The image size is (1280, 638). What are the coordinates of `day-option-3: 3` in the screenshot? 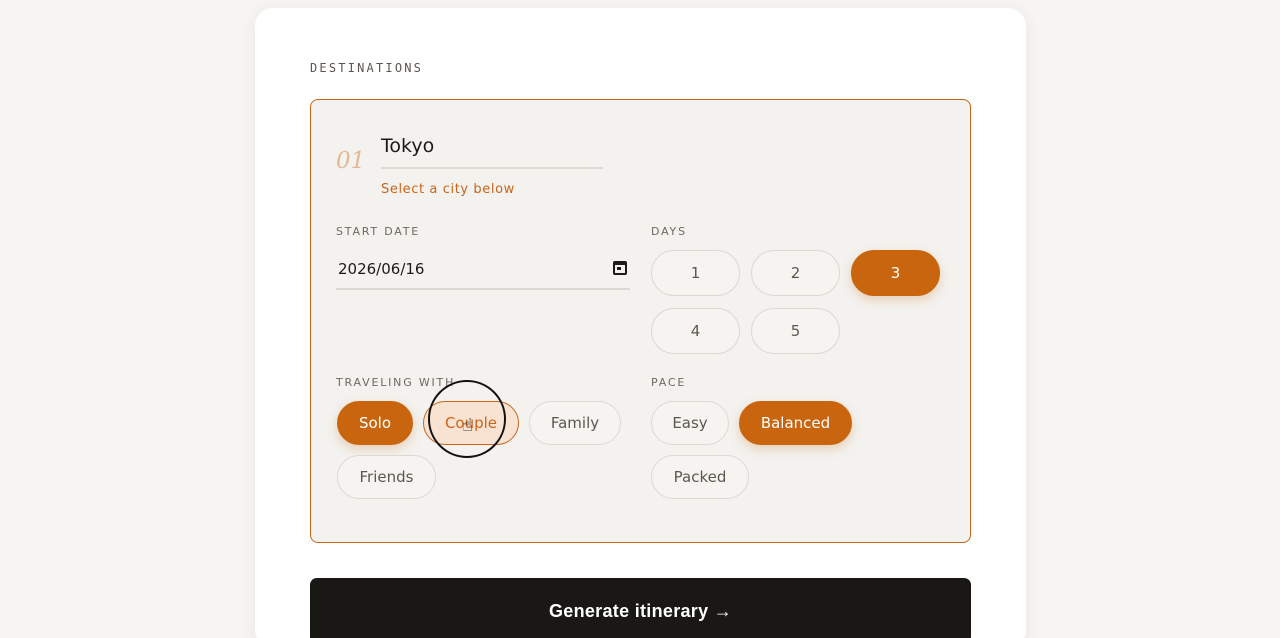 It's located at (895, 273).